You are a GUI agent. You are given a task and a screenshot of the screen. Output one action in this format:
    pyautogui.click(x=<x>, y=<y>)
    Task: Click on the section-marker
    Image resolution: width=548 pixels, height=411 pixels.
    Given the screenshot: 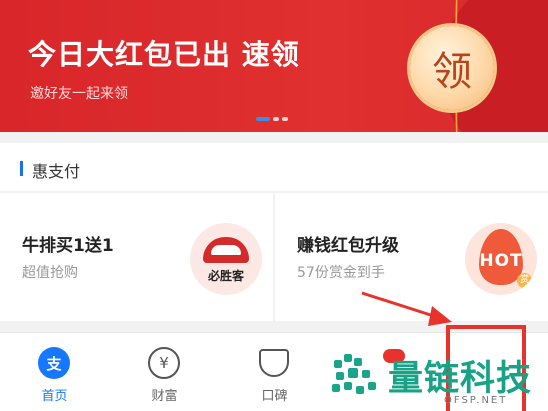 What is the action you would take?
    pyautogui.click(x=21, y=168)
    